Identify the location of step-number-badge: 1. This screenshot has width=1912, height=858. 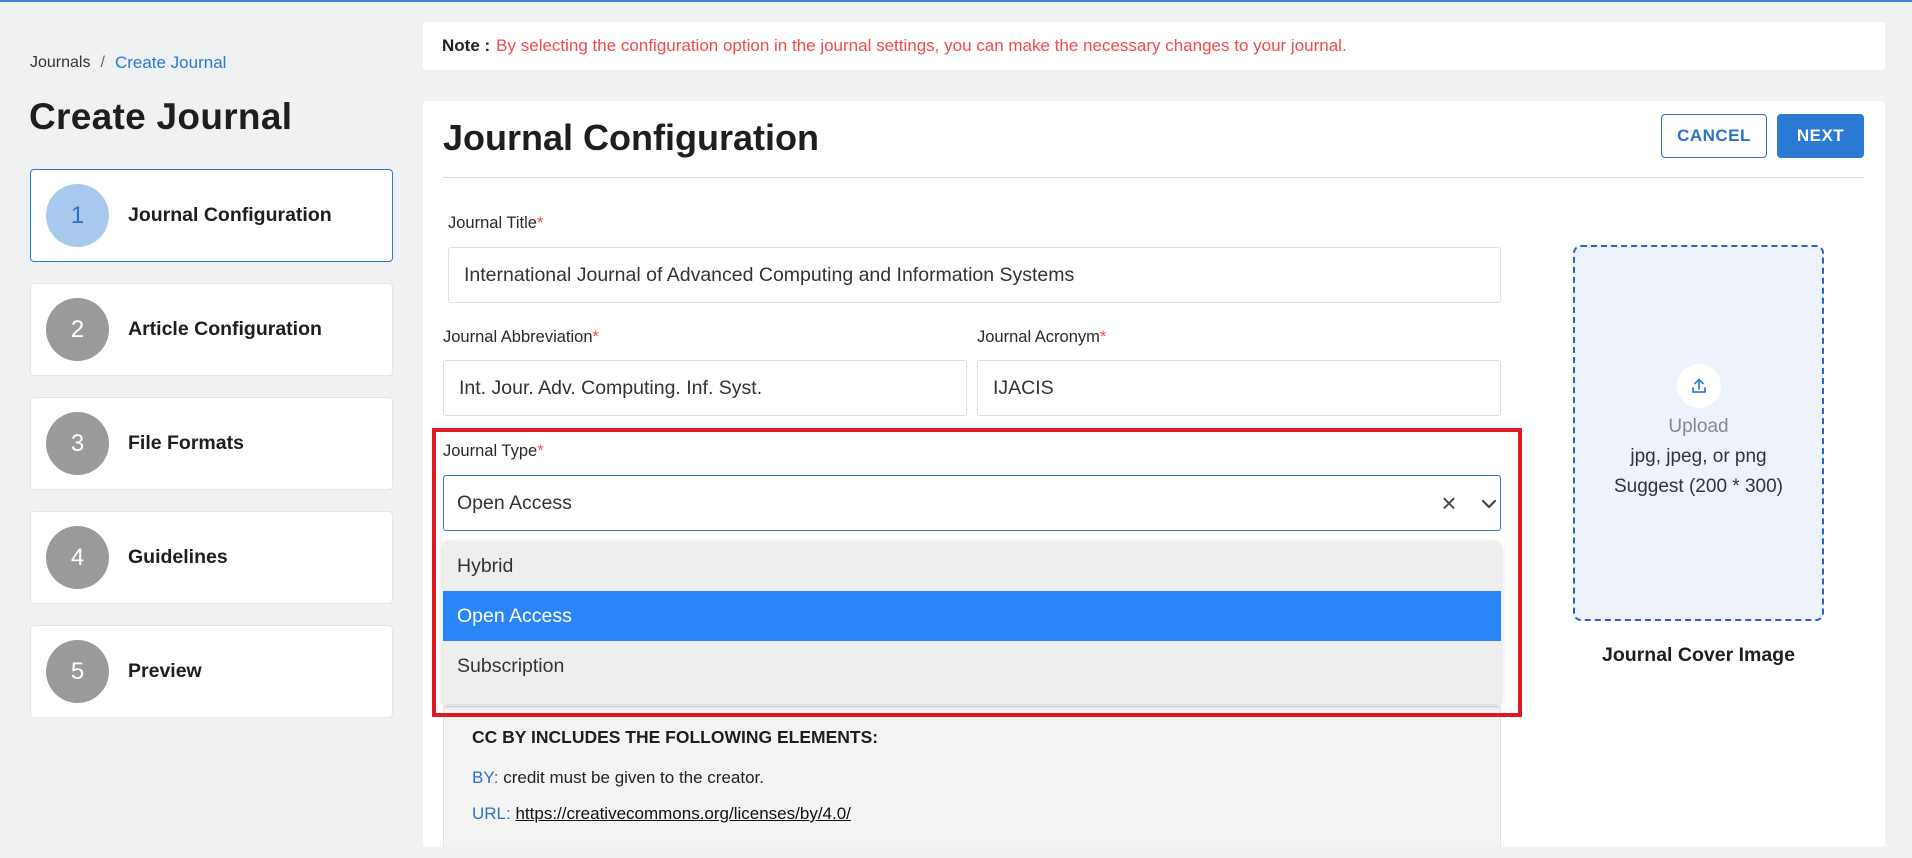
(77, 215).